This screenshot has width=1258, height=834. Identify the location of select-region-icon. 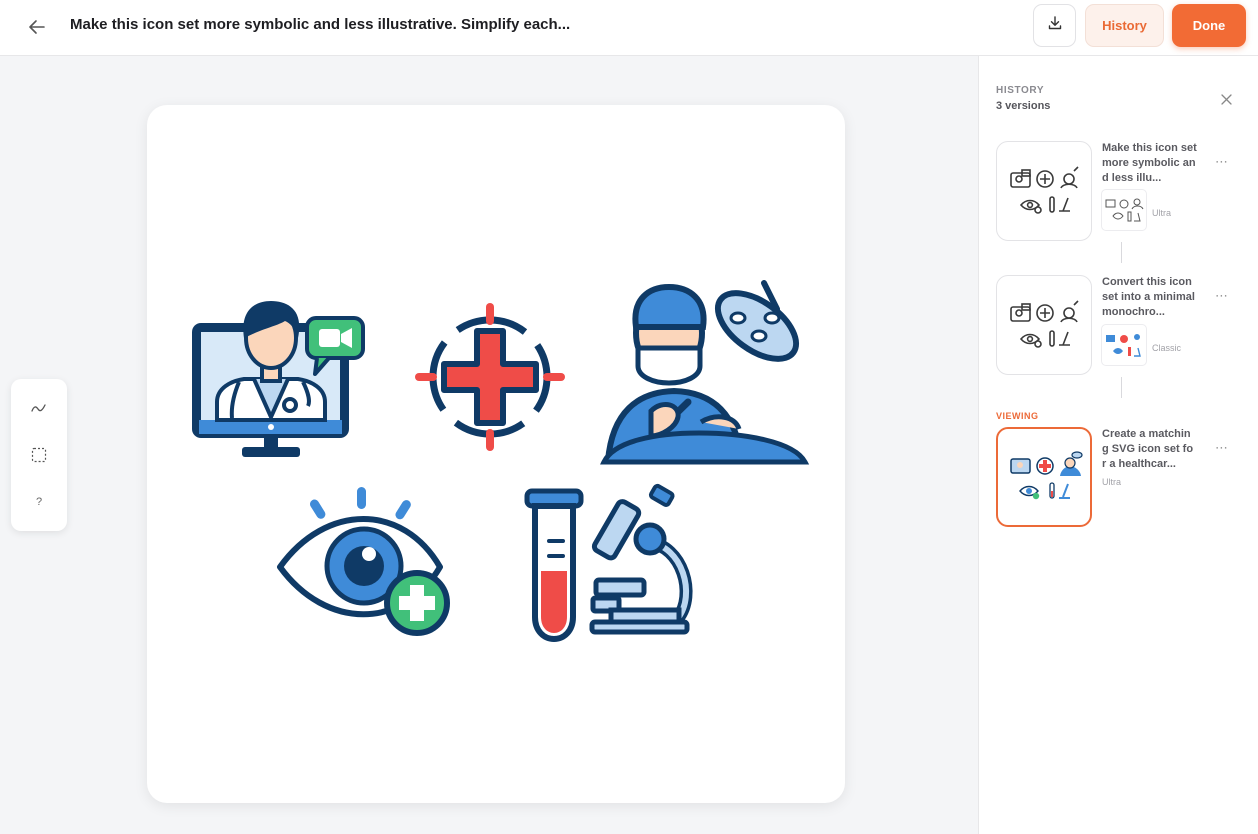
(39, 455).